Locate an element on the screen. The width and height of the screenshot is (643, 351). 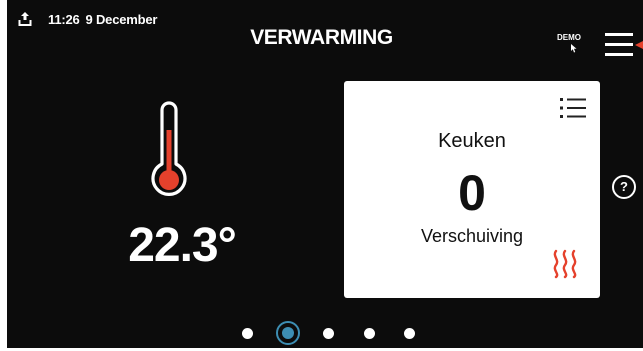
page-dot-active-center is located at coordinates (288, 333).